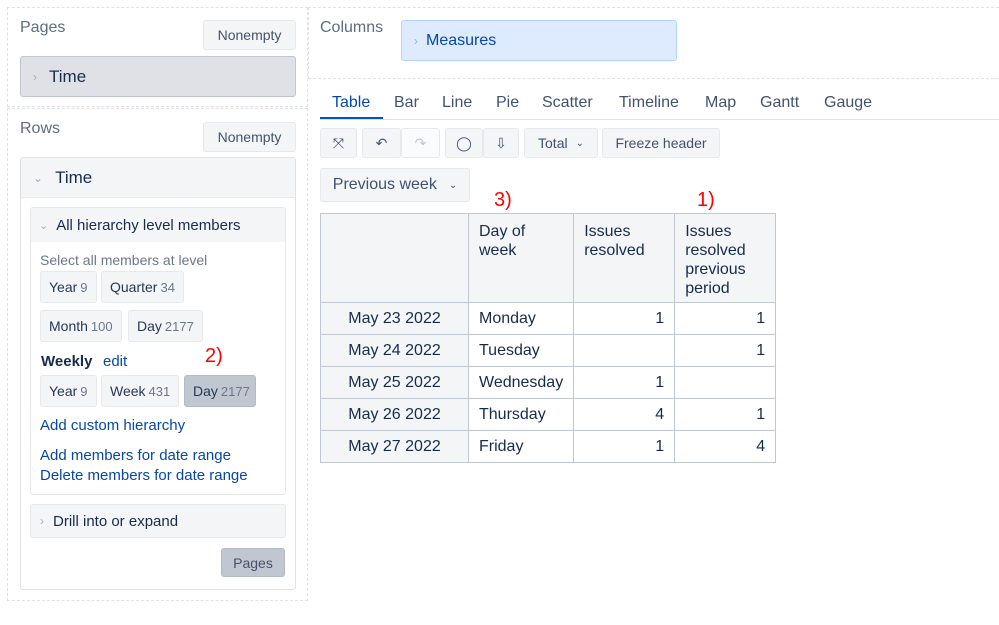 This screenshot has width=999, height=625. What do you see at coordinates (461, 40) in the screenshot?
I see `measures-label: Measures` at bounding box center [461, 40].